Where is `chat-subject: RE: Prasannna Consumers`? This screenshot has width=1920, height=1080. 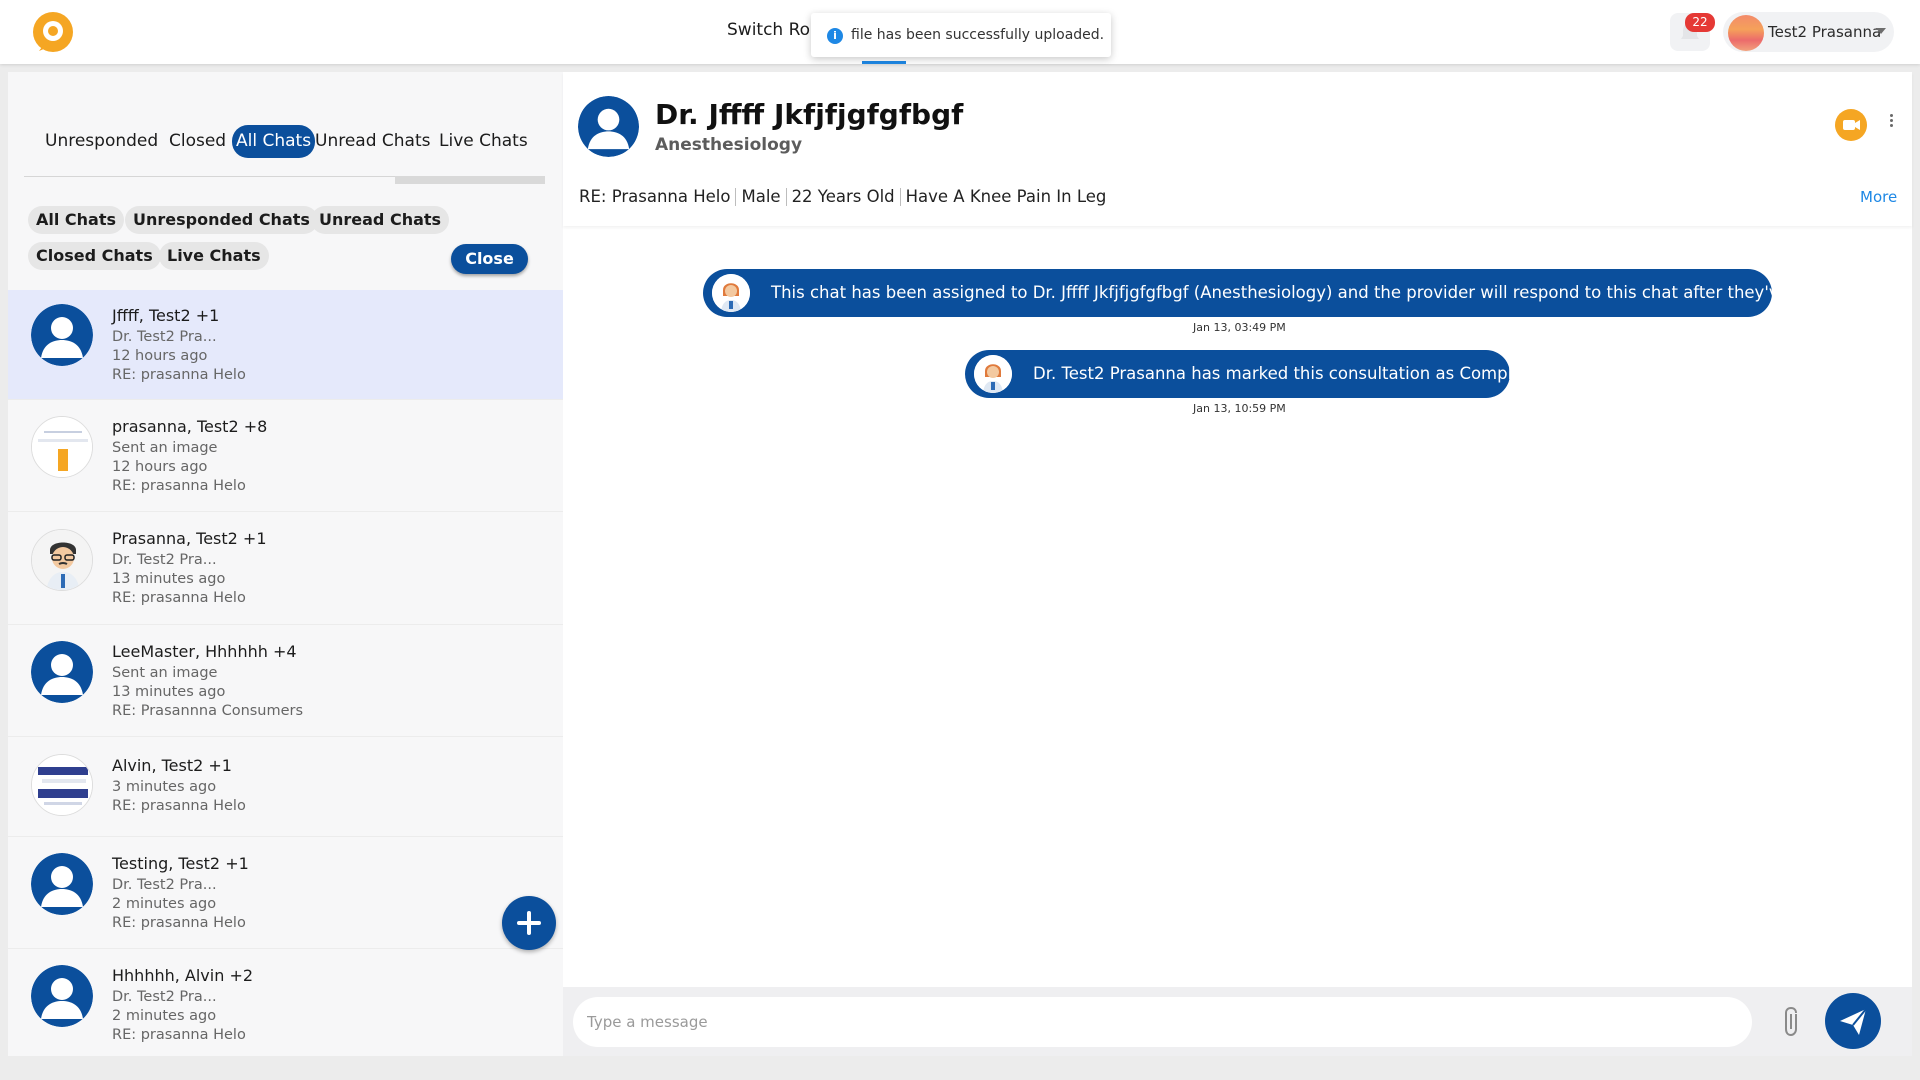 chat-subject: RE: Prasannna Consumers is located at coordinates (208, 711).